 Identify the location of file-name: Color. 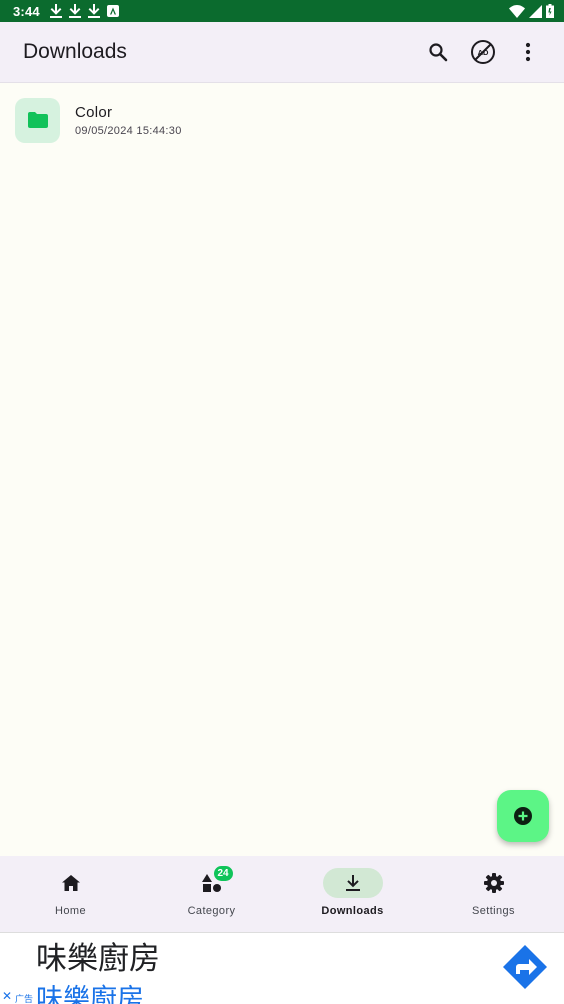
(94, 112).